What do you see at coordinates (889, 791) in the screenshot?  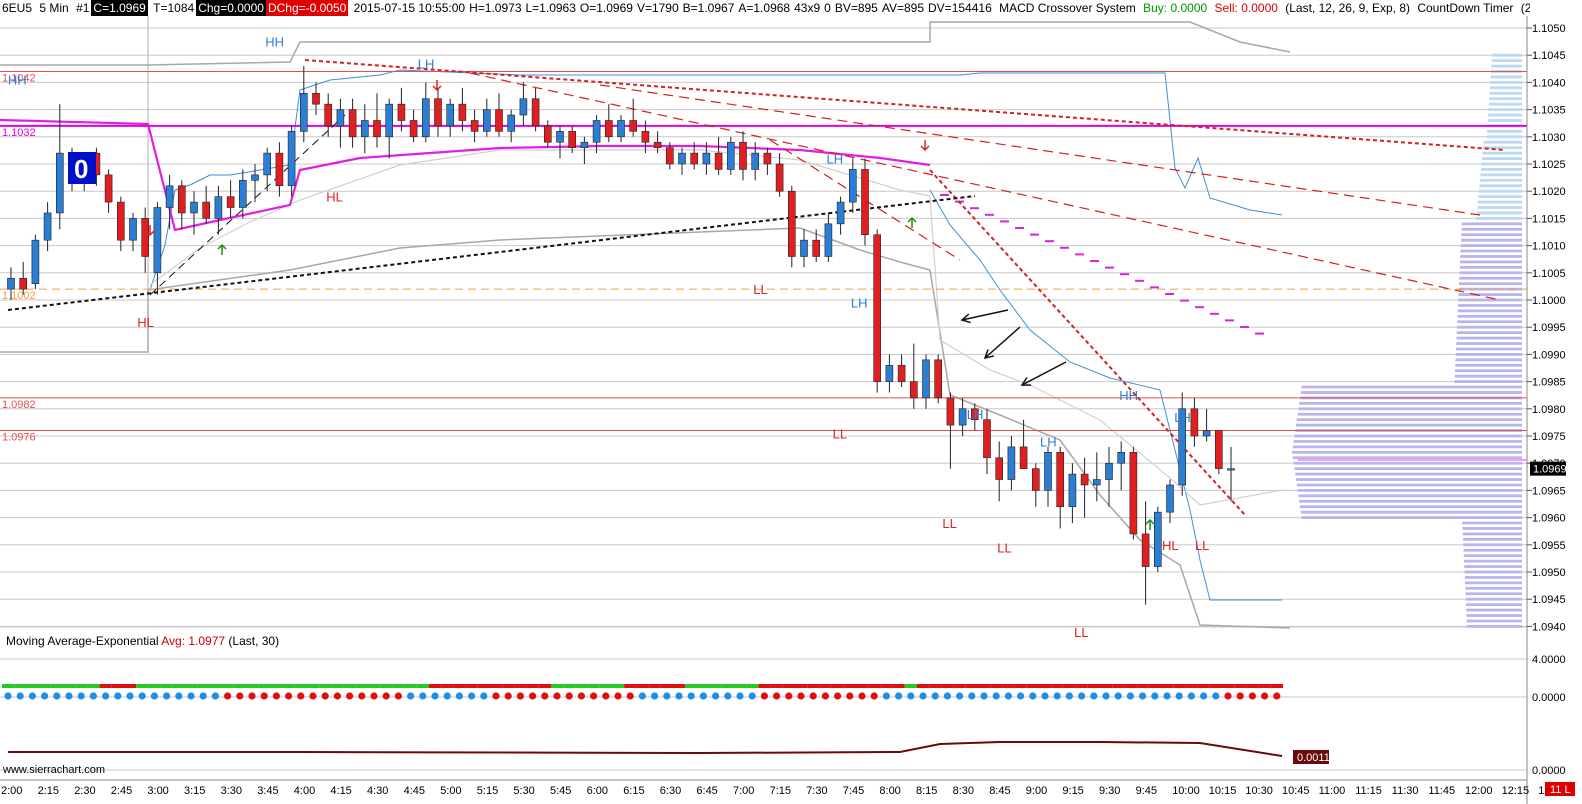 I see `time-tick-label: 8:00` at bounding box center [889, 791].